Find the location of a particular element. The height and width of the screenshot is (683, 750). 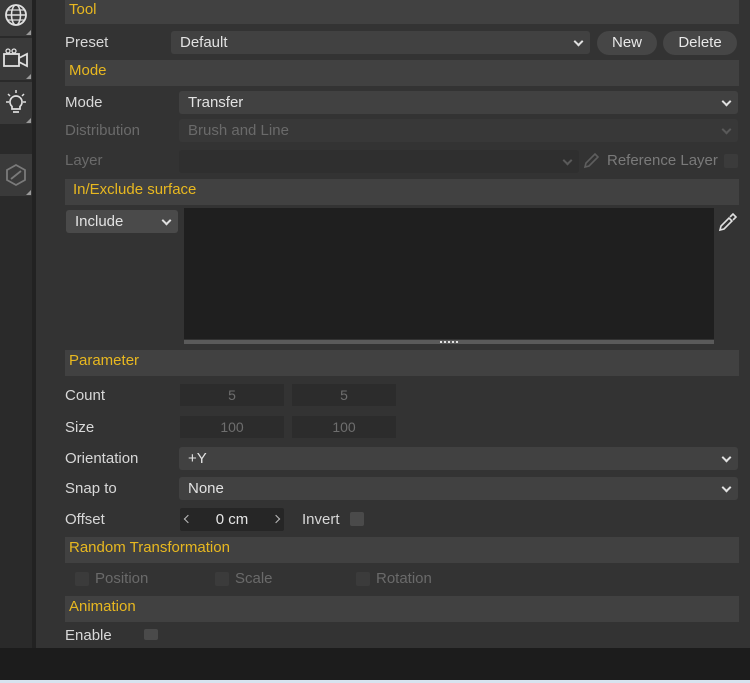

section-animation: Animation is located at coordinates (402, 609).